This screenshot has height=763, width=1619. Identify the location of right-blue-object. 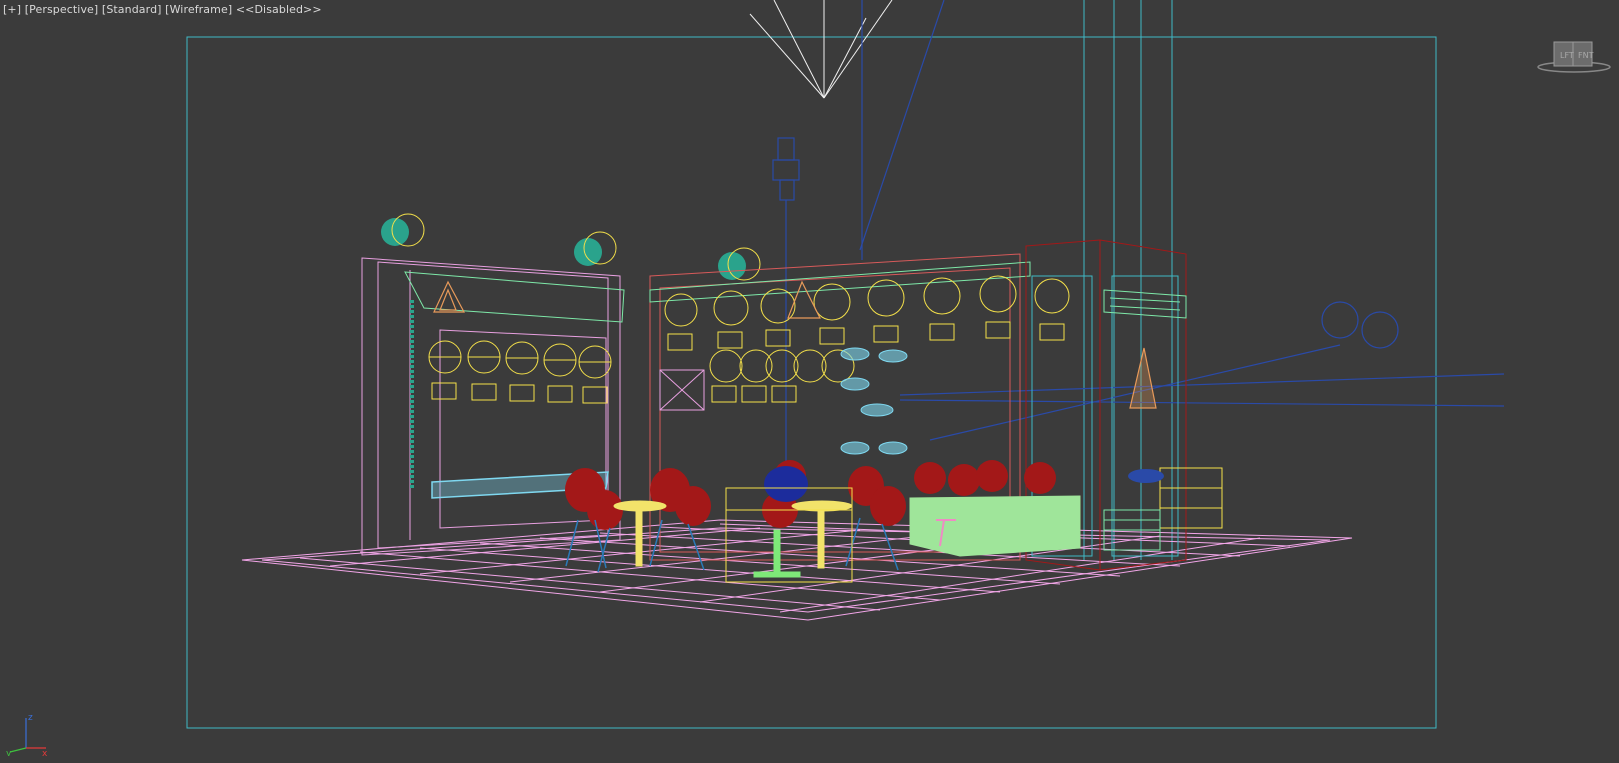
(1146, 476).